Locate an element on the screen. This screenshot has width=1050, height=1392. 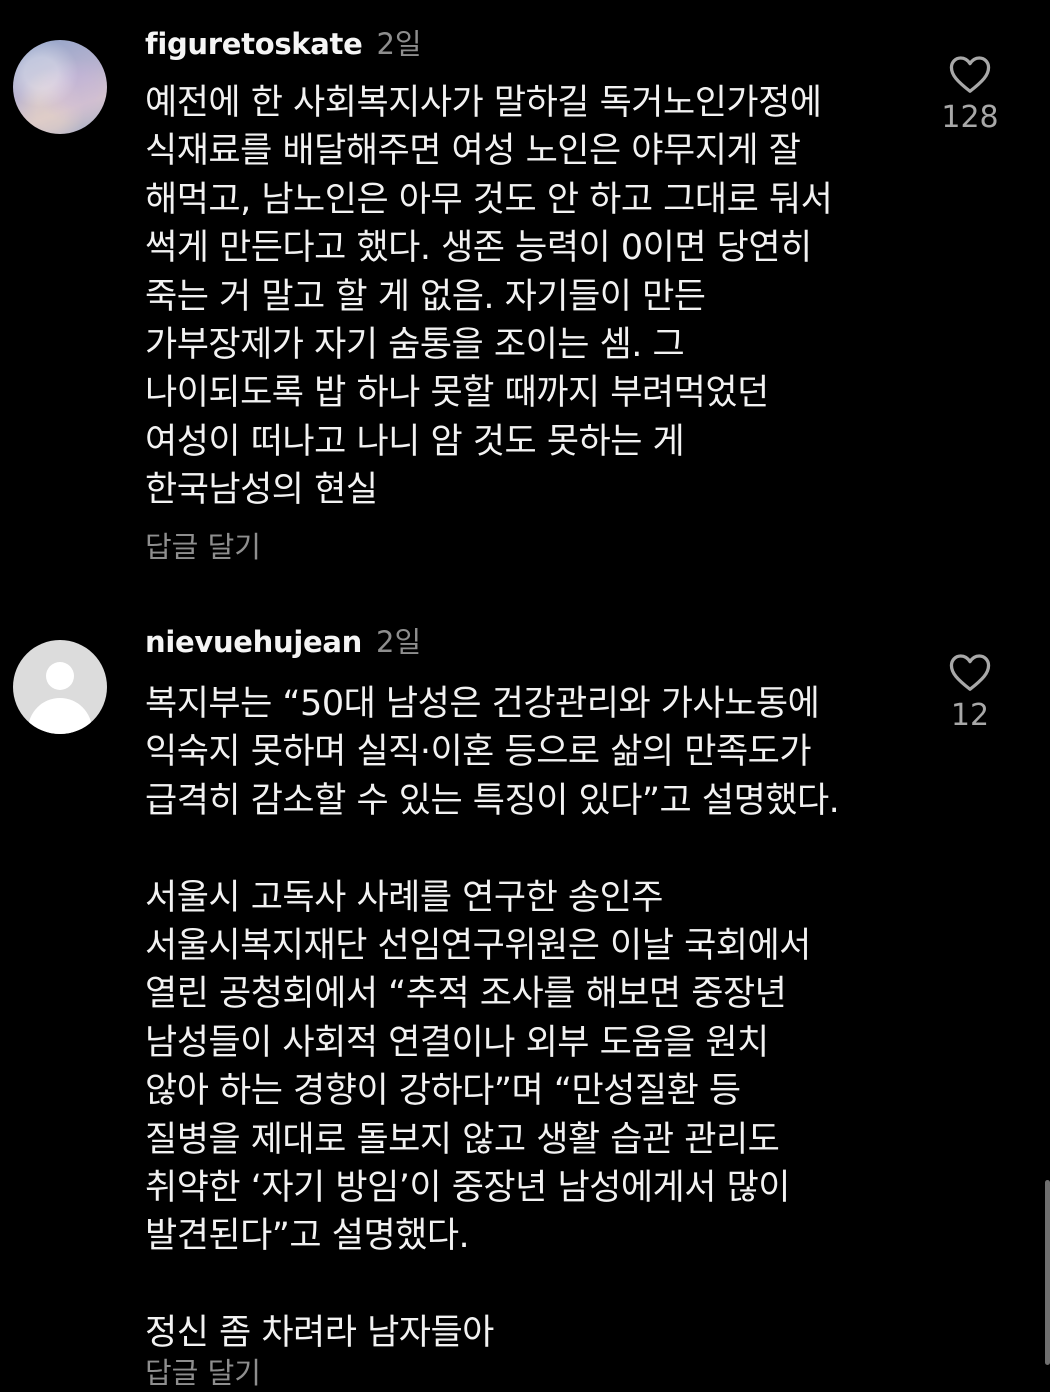
like-block: 128 is located at coordinates (970, 94).